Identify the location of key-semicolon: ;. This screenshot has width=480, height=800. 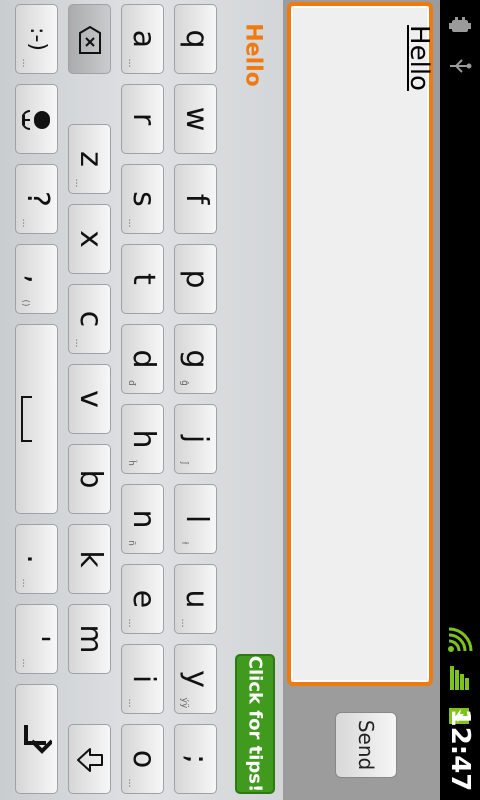
(195, 759).